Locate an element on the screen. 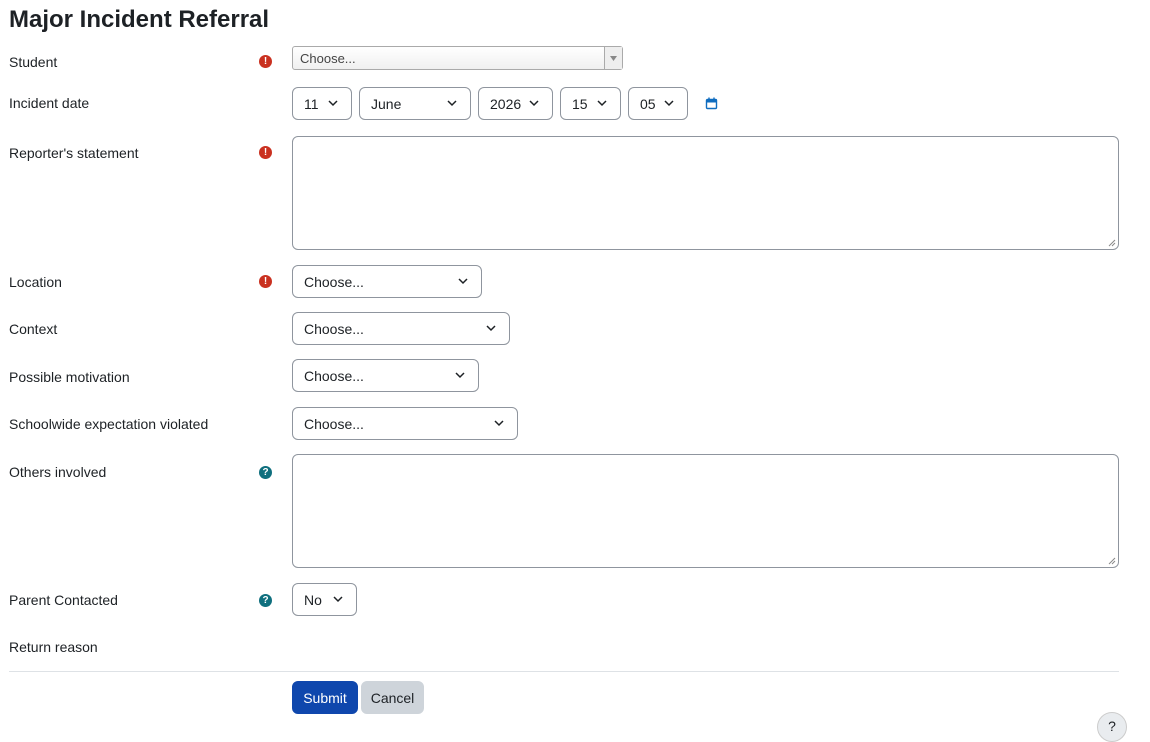  help-footer-button: ? is located at coordinates (1112, 727).